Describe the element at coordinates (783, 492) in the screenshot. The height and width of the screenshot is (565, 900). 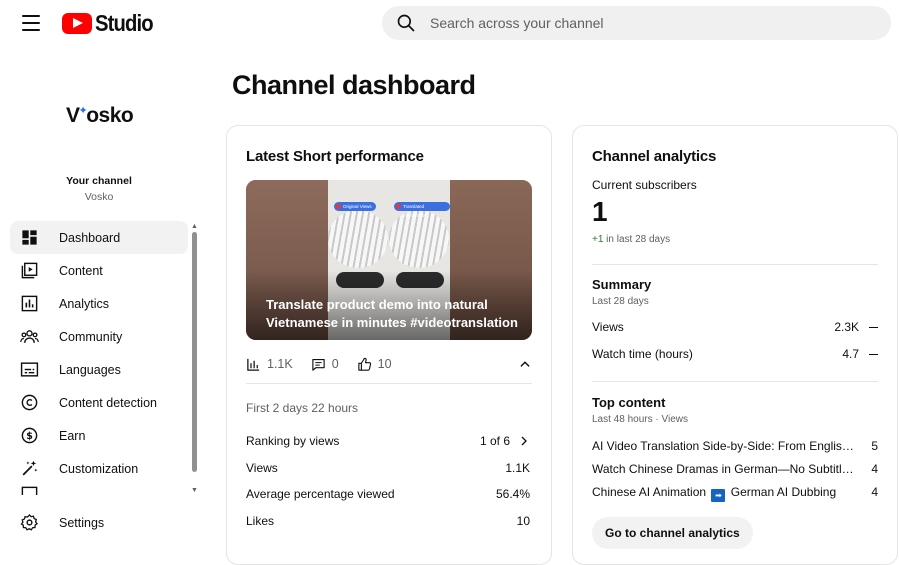
I see `top-content-title-b: German AI Dubbing` at that location.